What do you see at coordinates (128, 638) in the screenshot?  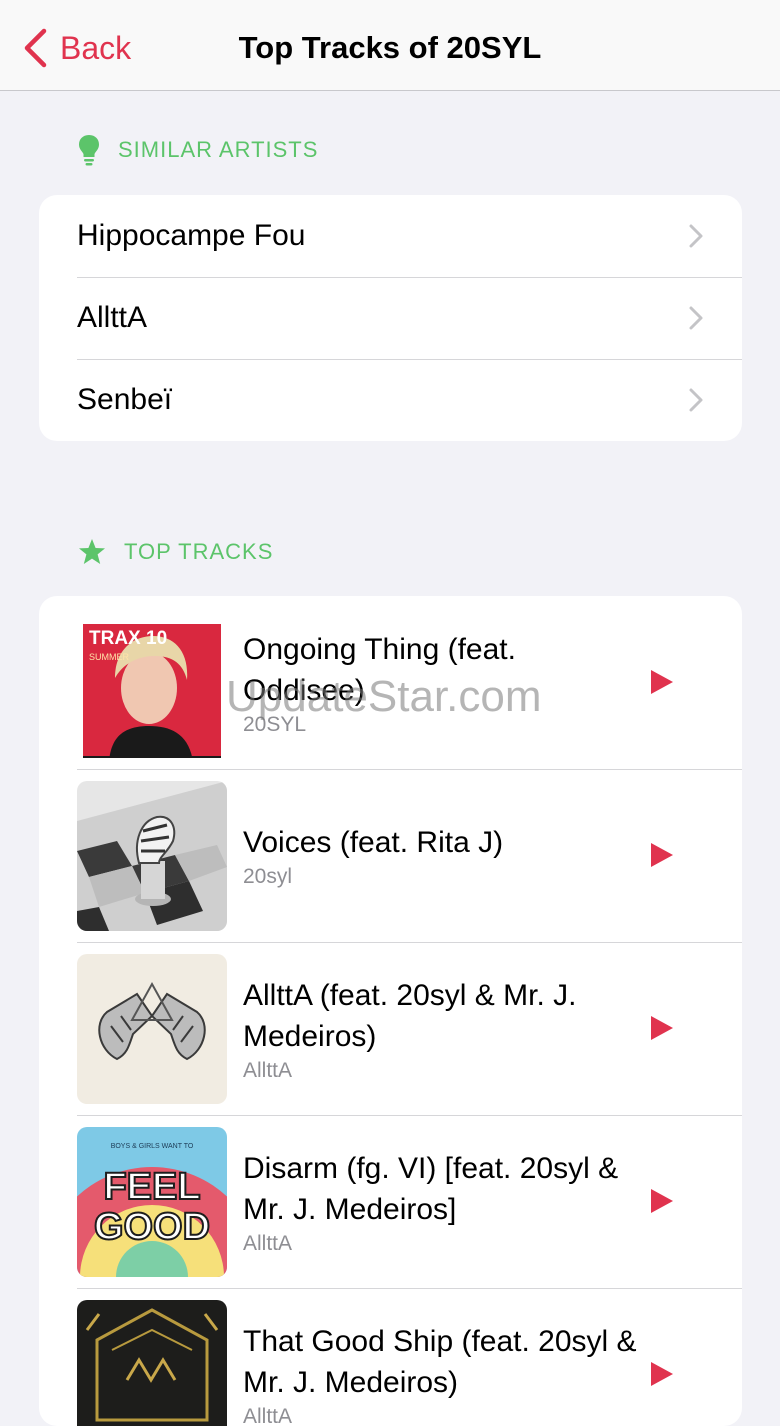 I see `album-art-text: TRAX 10` at bounding box center [128, 638].